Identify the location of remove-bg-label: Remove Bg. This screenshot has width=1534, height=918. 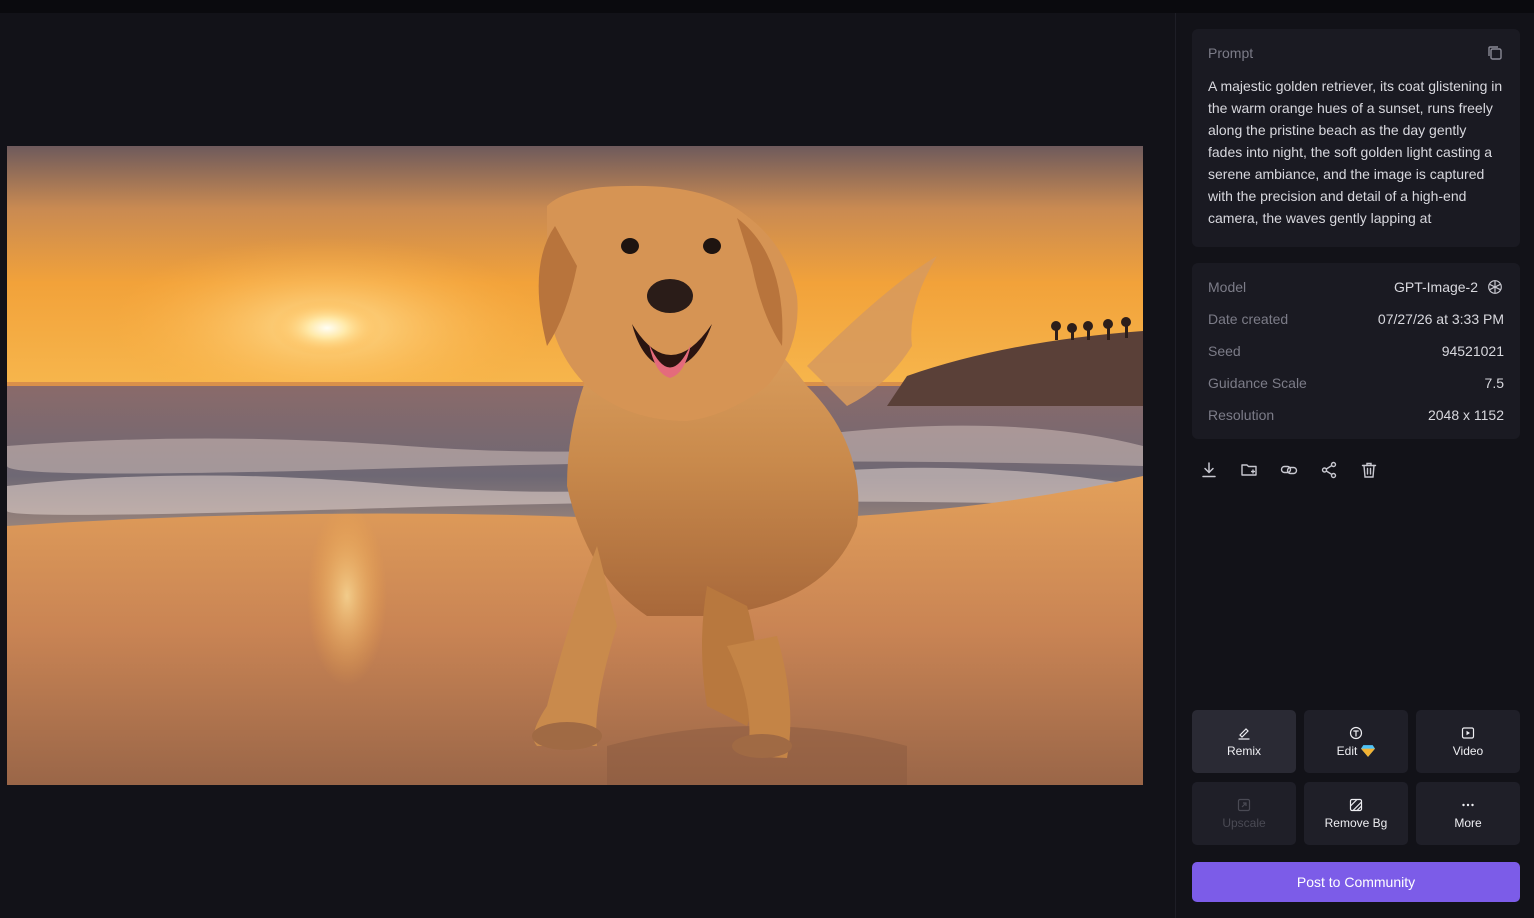
(1356, 822).